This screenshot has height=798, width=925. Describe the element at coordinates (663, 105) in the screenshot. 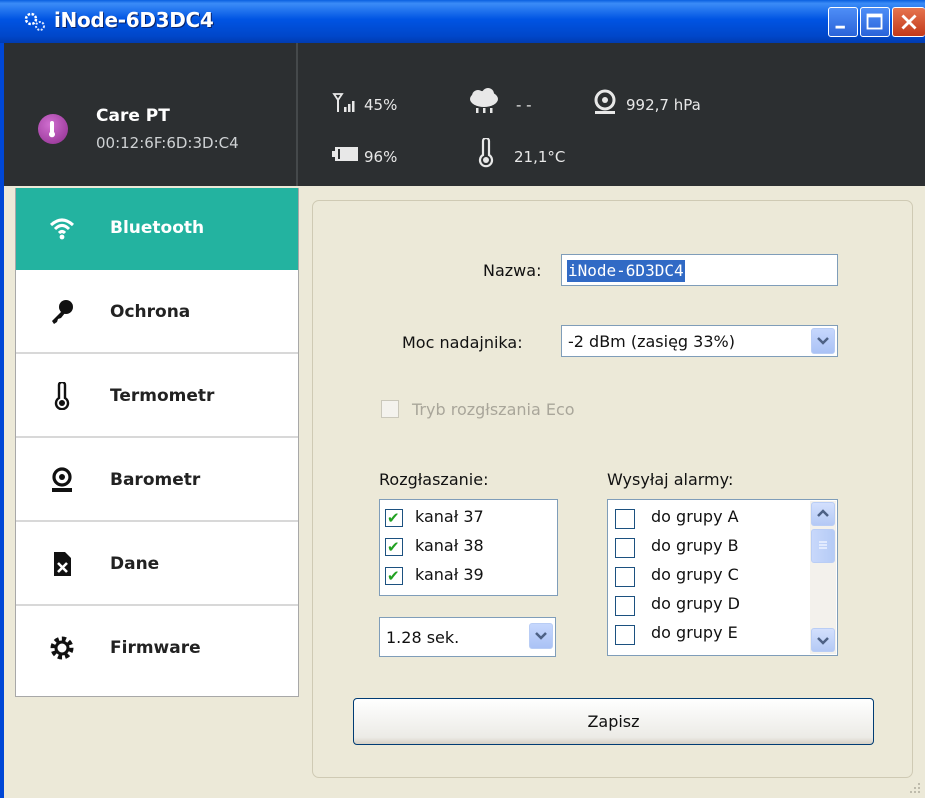

I see `pressure-value: 992,7 hPa` at that location.